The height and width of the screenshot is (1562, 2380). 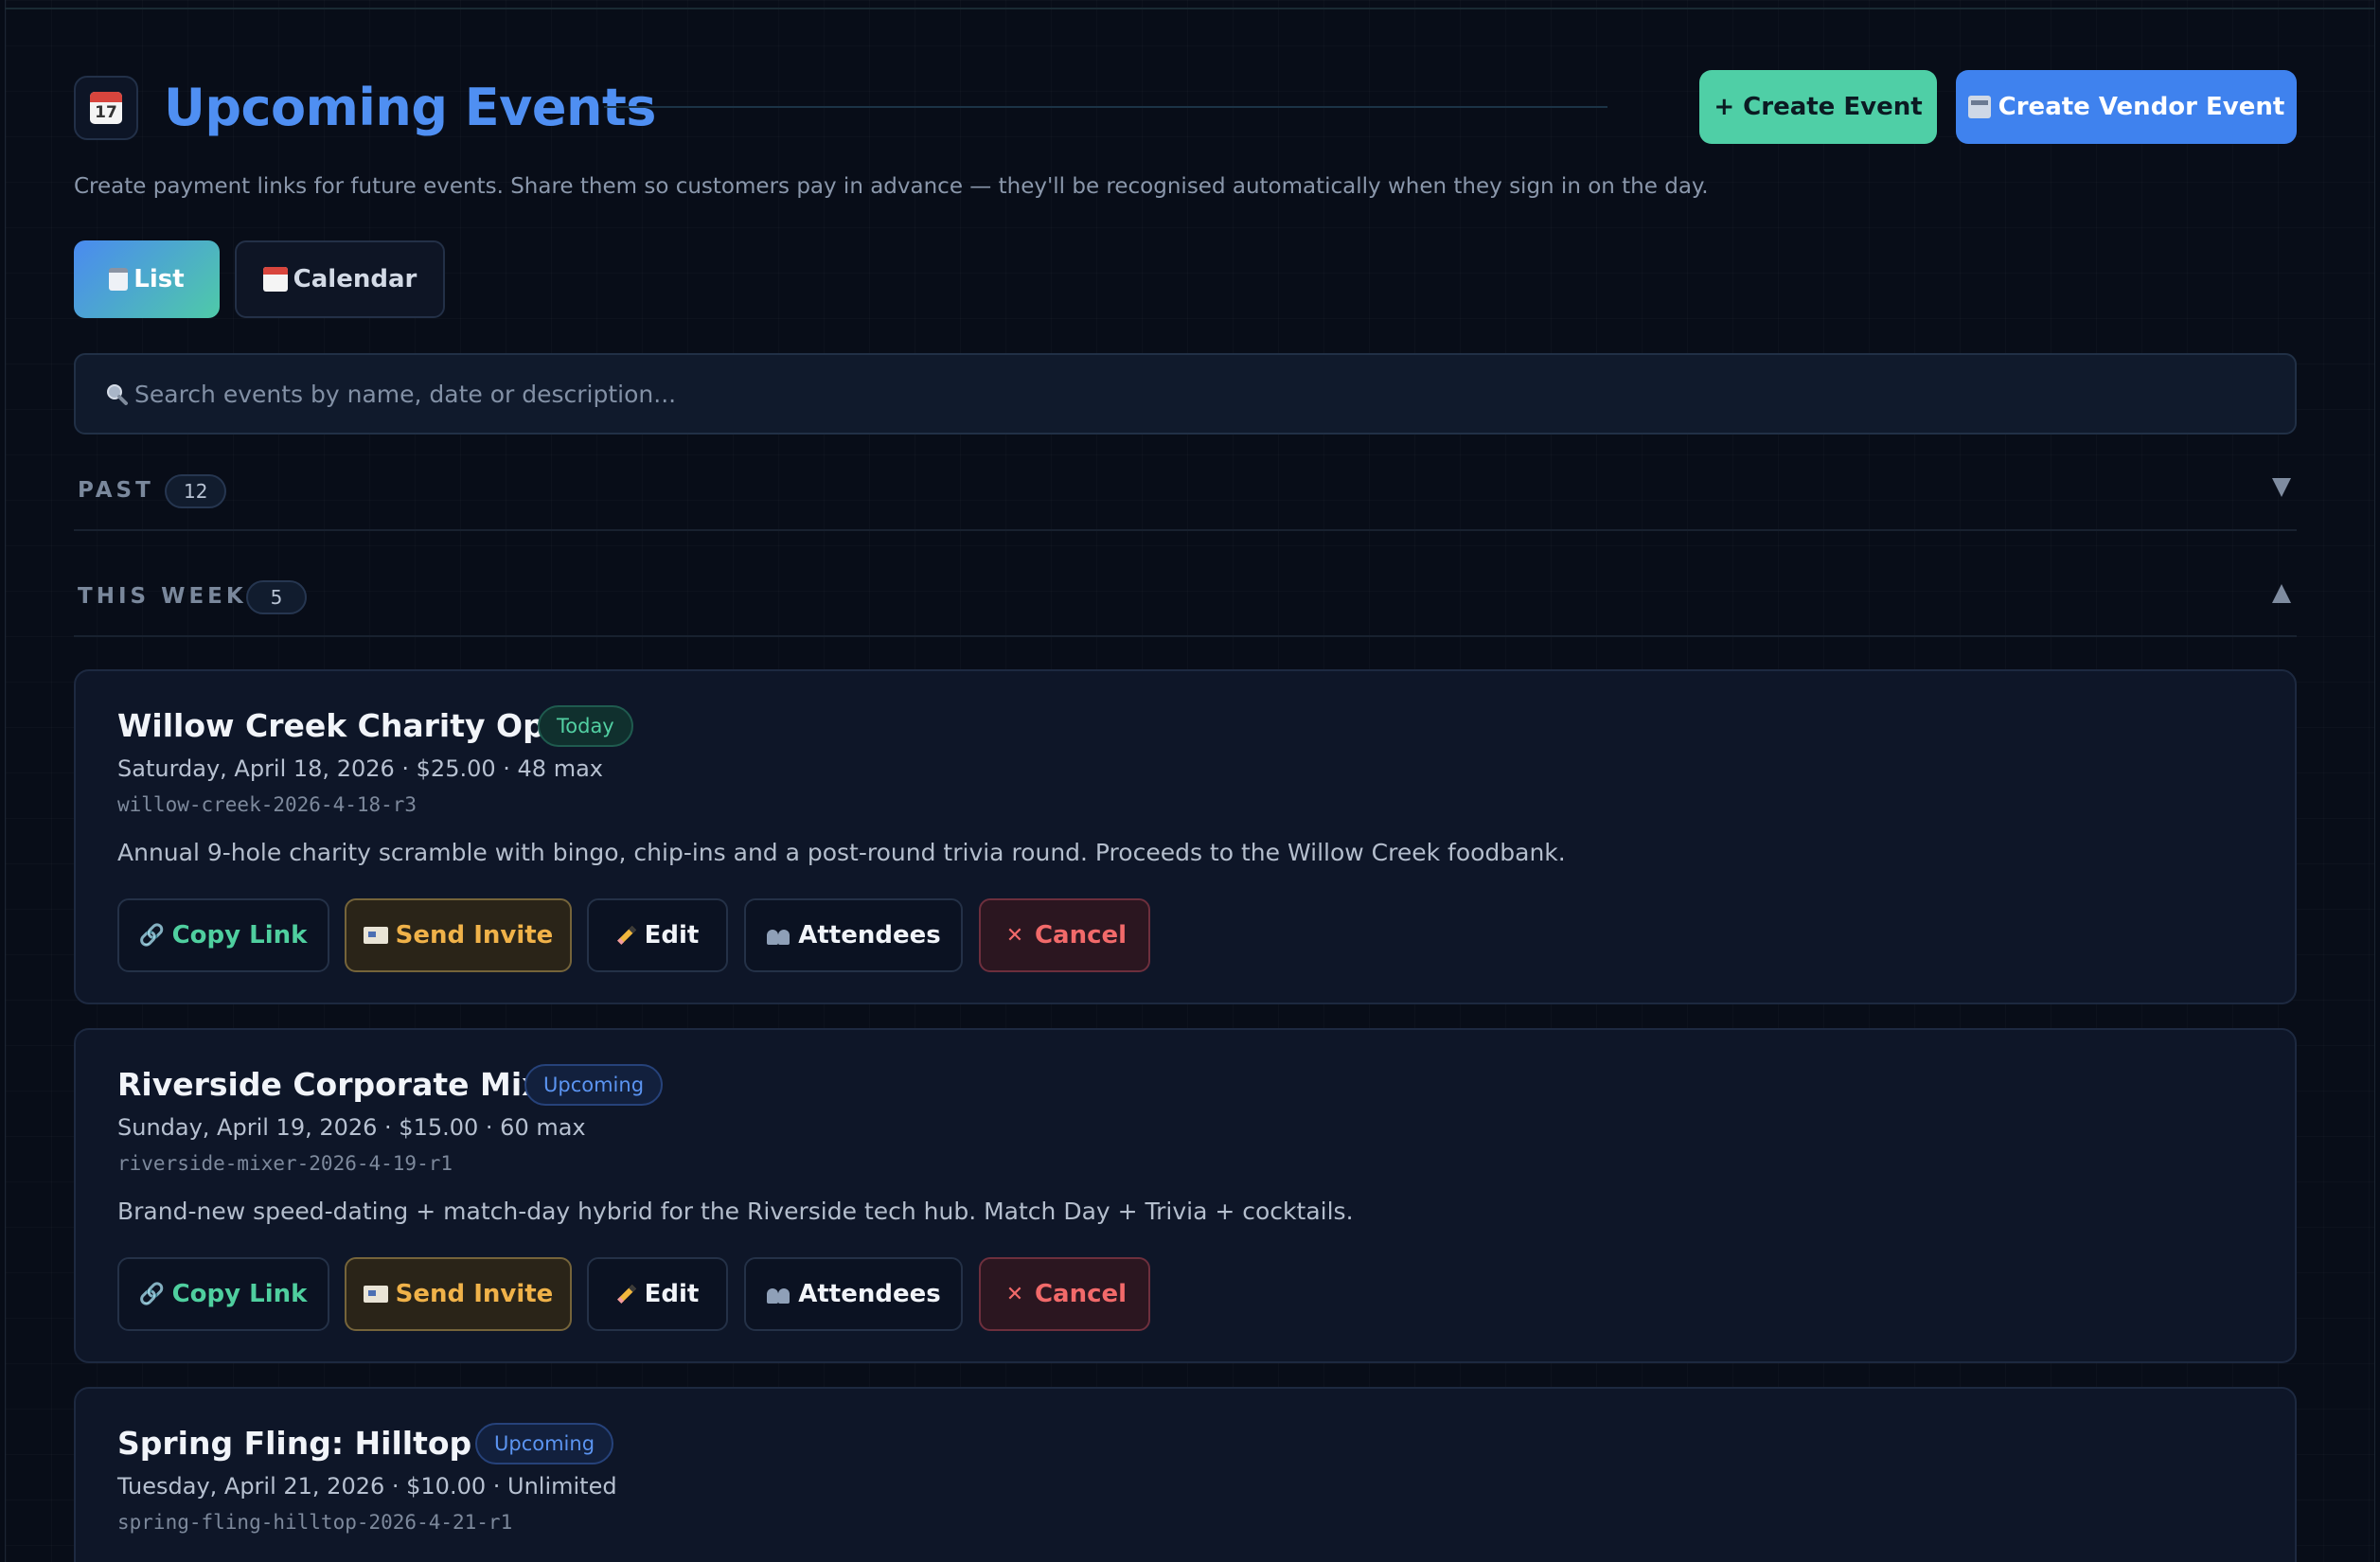 What do you see at coordinates (1190, 8) in the screenshot?
I see `top-divider` at bounding box center [1190, 8].